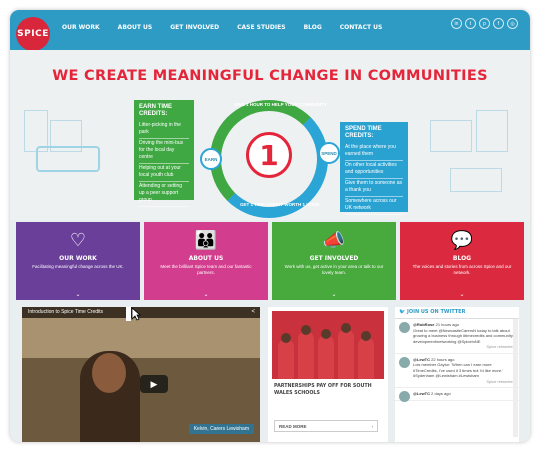 The height and width of the screenshot is (452, 542). What do you see at coordinates (253, 312) in the screenshot?
I see `share-icon: <` at bounding box center [253, 312].